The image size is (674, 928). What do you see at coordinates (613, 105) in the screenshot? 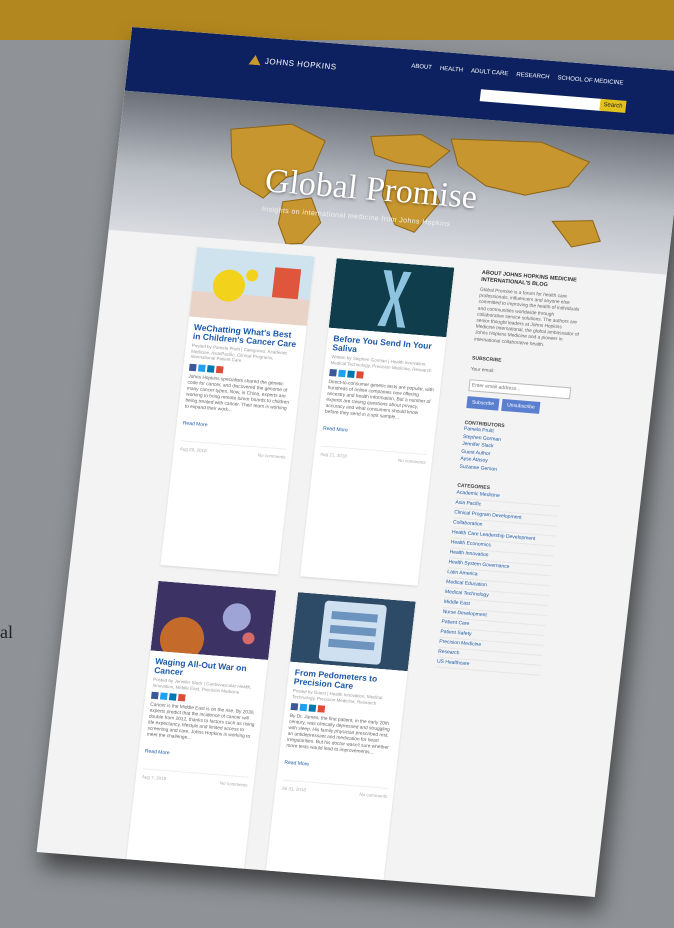
I see `search-button: Search` at bounding box center [613, 105].